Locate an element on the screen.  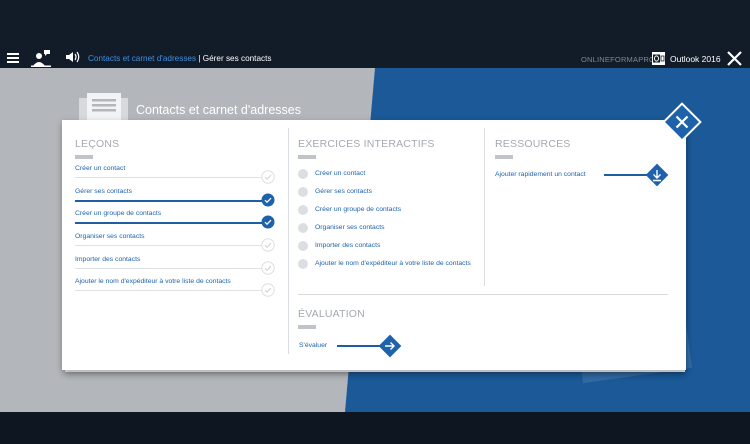
breadcrumb-current: Gérer ses contacts is located at coordinates (237, 58).